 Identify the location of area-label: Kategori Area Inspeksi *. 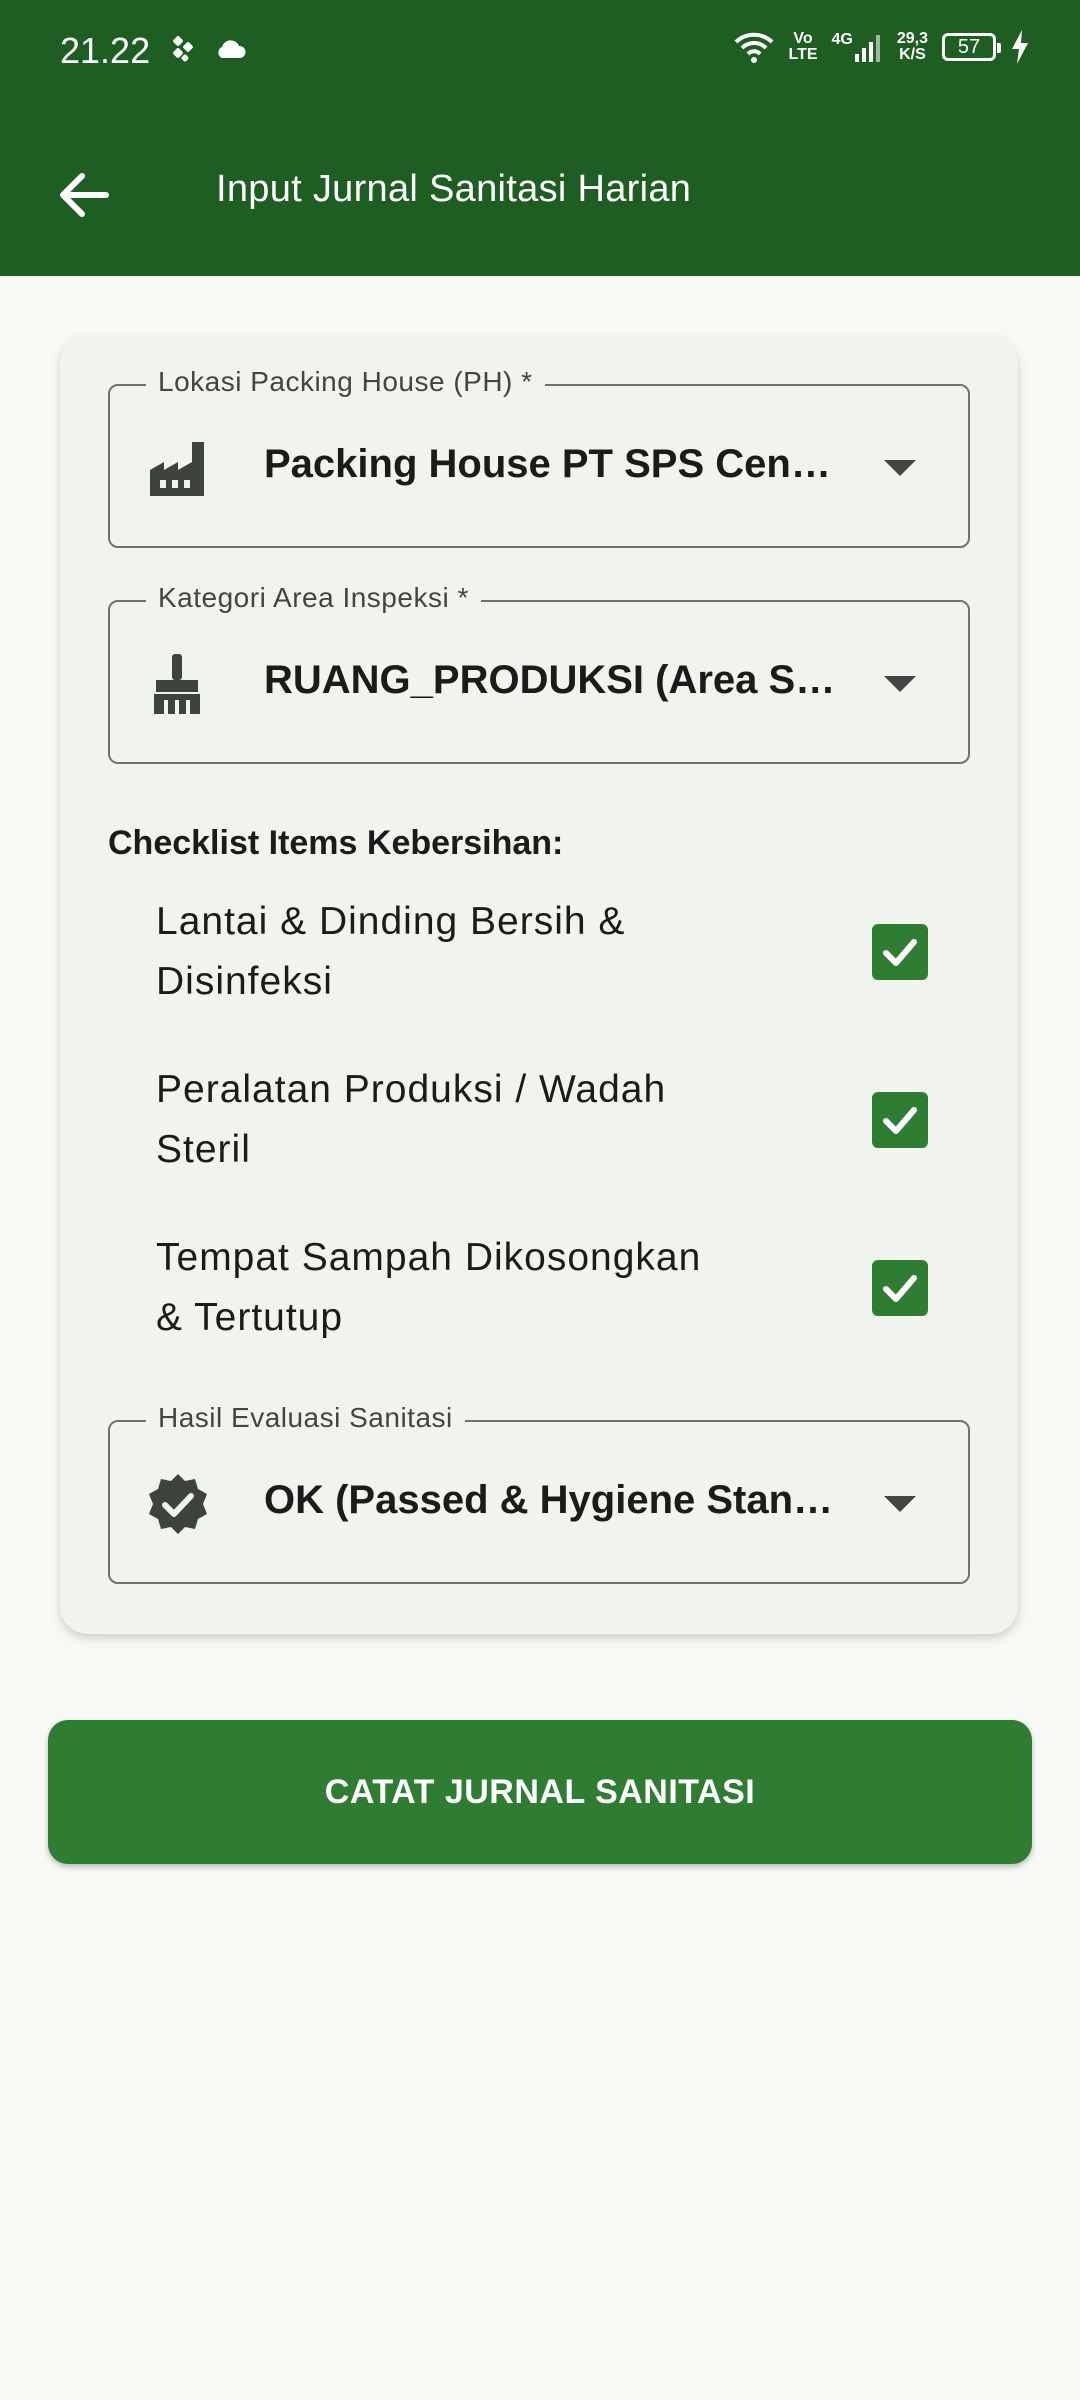
(313, 598).